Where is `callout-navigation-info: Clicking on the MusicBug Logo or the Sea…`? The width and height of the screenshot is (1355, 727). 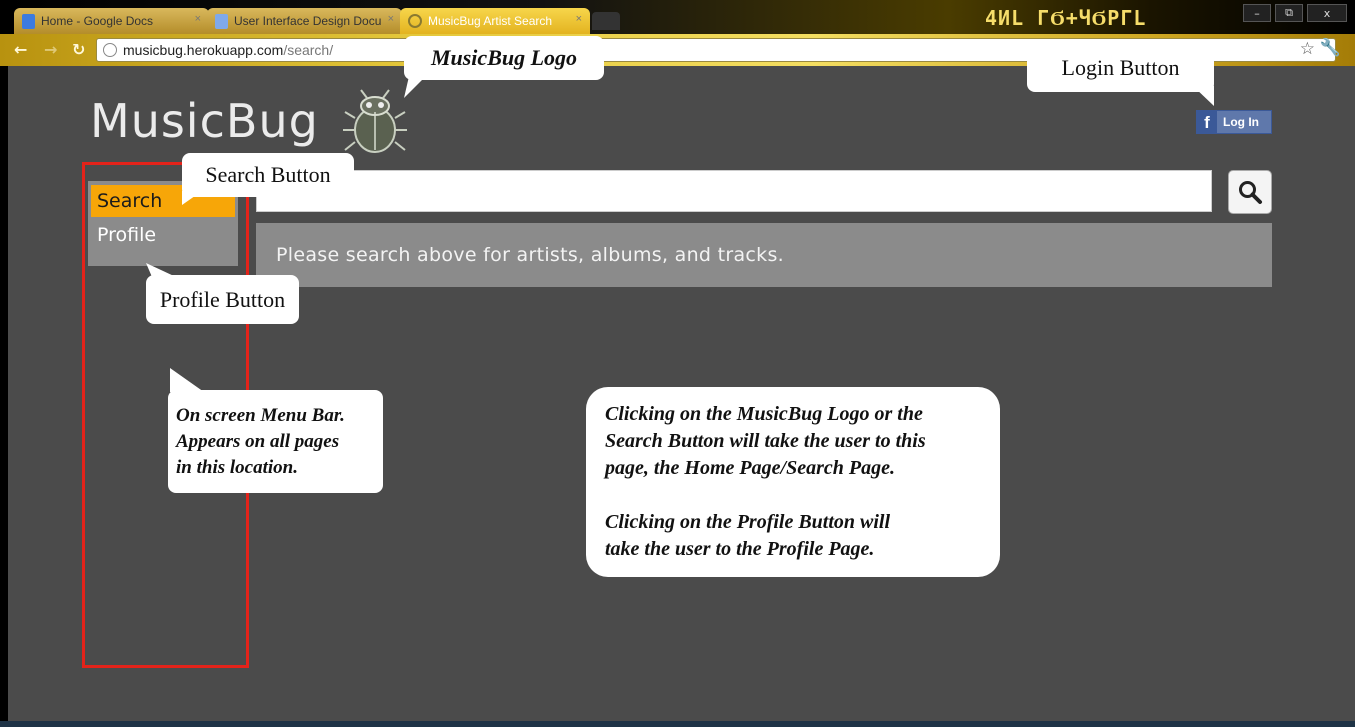 callout-navigation-info: Clicking on the MusicBug Logo or the Sea… is located at coordinates (793, 482).